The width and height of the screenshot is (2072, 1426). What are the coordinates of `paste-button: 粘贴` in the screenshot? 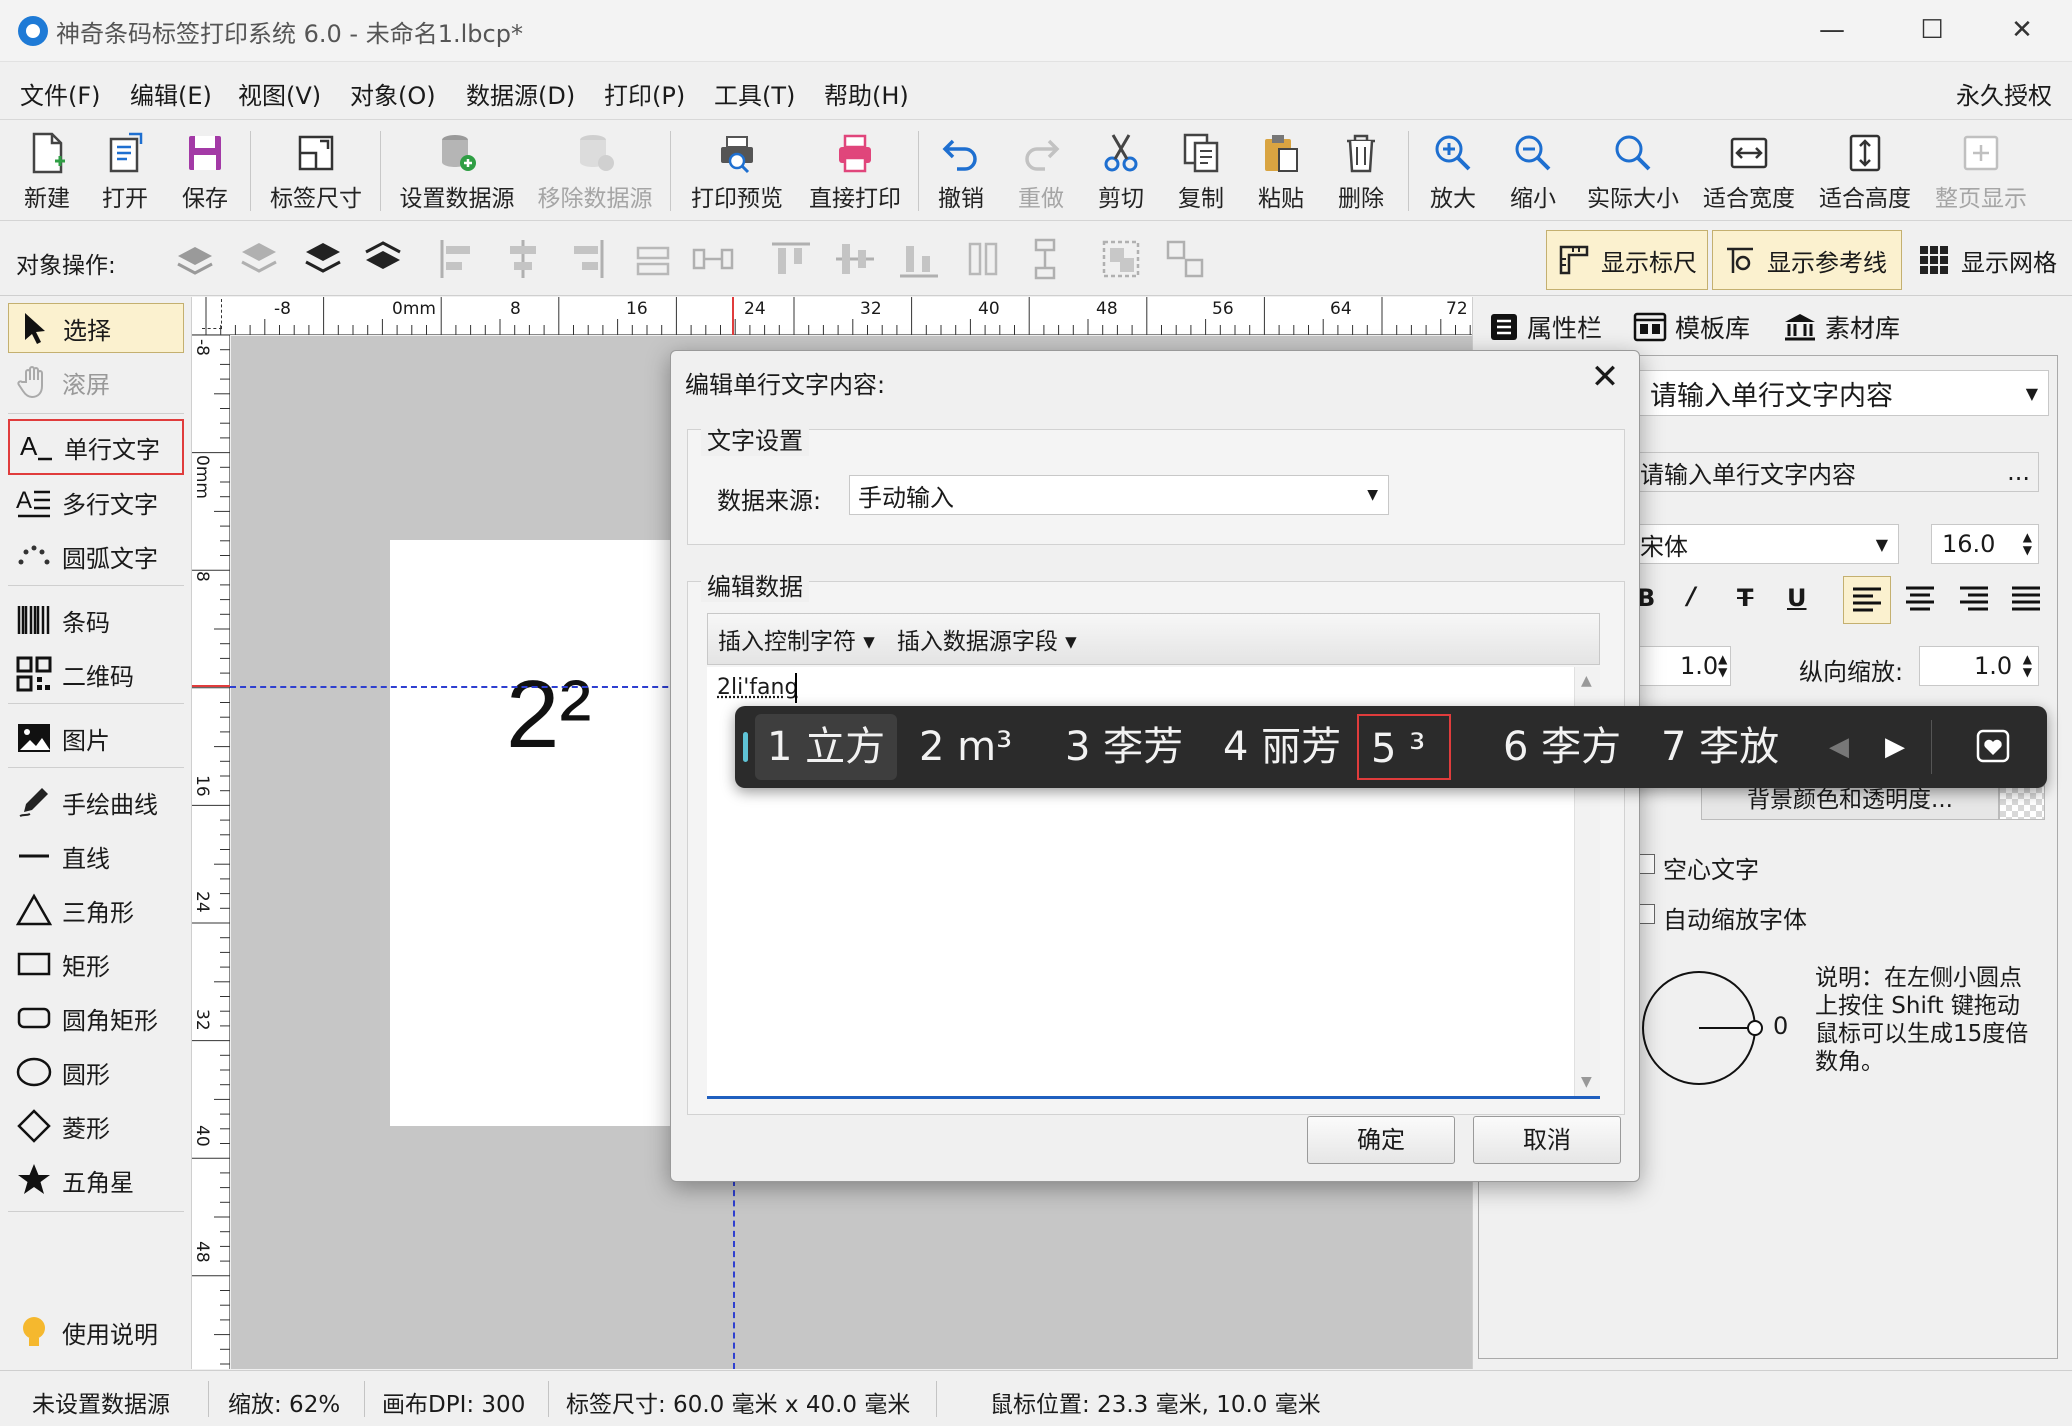 It's located at (1281, 172).